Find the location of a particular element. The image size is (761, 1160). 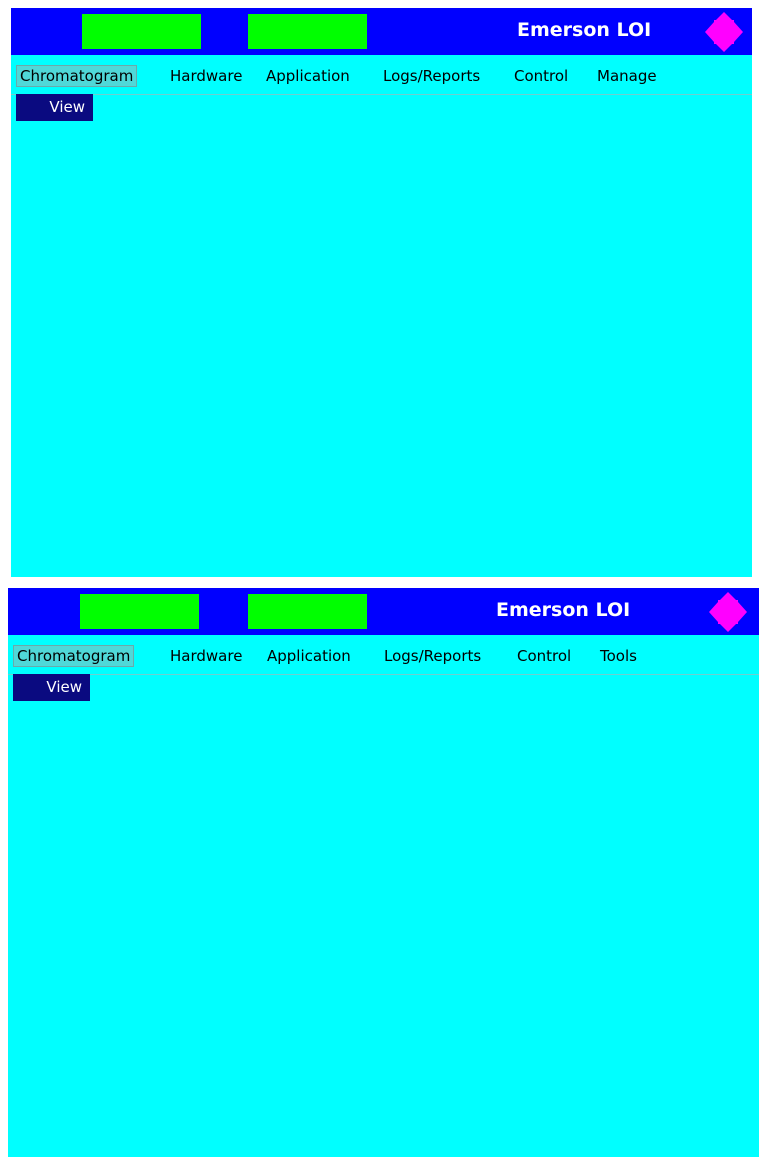

menu-manage: Manage is located at coordinates (627, 76).